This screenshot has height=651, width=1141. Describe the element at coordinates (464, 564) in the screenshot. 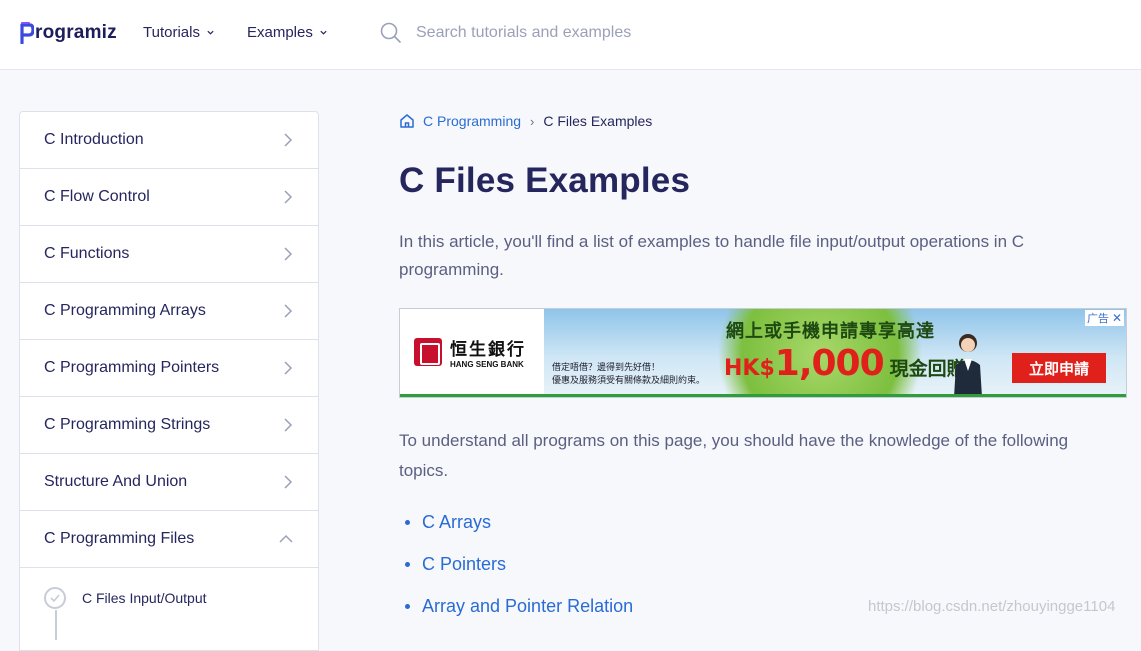

I see `topic-link-c-pointers: C Pointers` at that location.